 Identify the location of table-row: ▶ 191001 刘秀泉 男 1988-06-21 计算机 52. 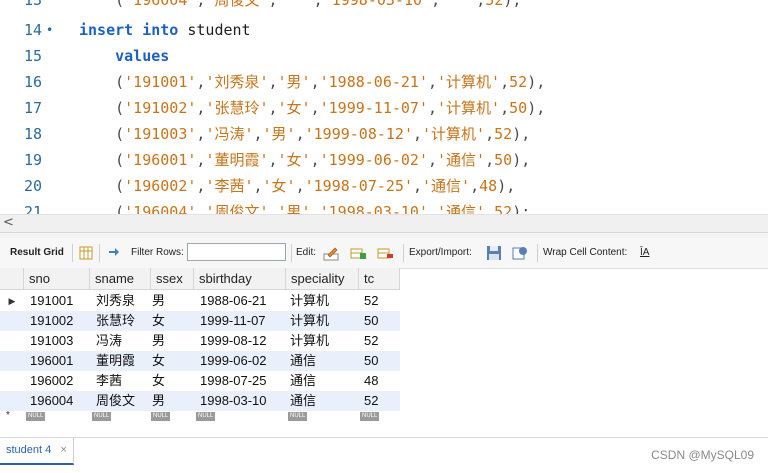
(200, 301).